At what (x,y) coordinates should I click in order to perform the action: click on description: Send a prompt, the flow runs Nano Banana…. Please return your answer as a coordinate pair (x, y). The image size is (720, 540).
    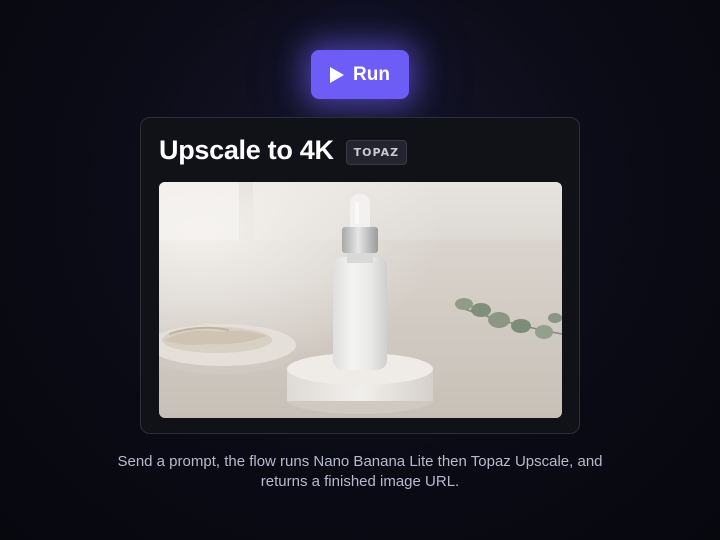
    Looking at the image, I should click on (360, 472).